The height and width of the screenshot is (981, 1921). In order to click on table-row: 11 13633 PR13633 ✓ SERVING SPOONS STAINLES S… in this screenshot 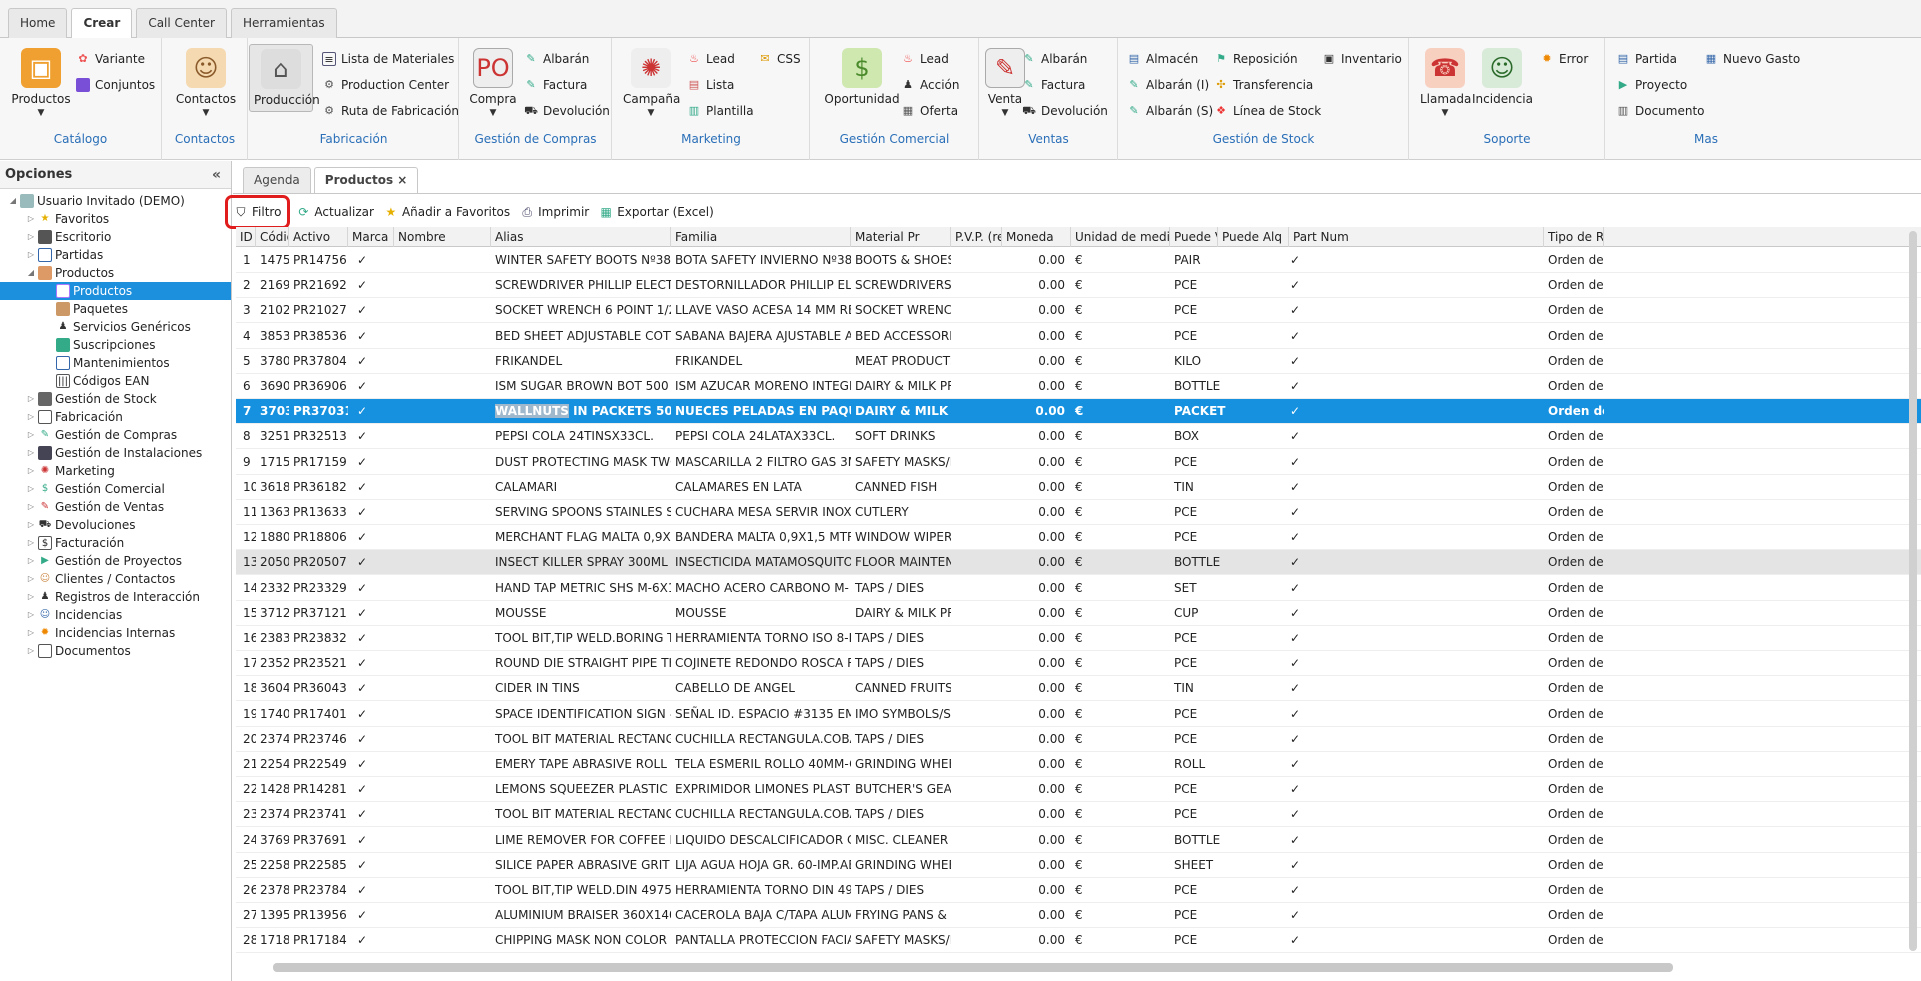, I will do `click(1078, 512)`.